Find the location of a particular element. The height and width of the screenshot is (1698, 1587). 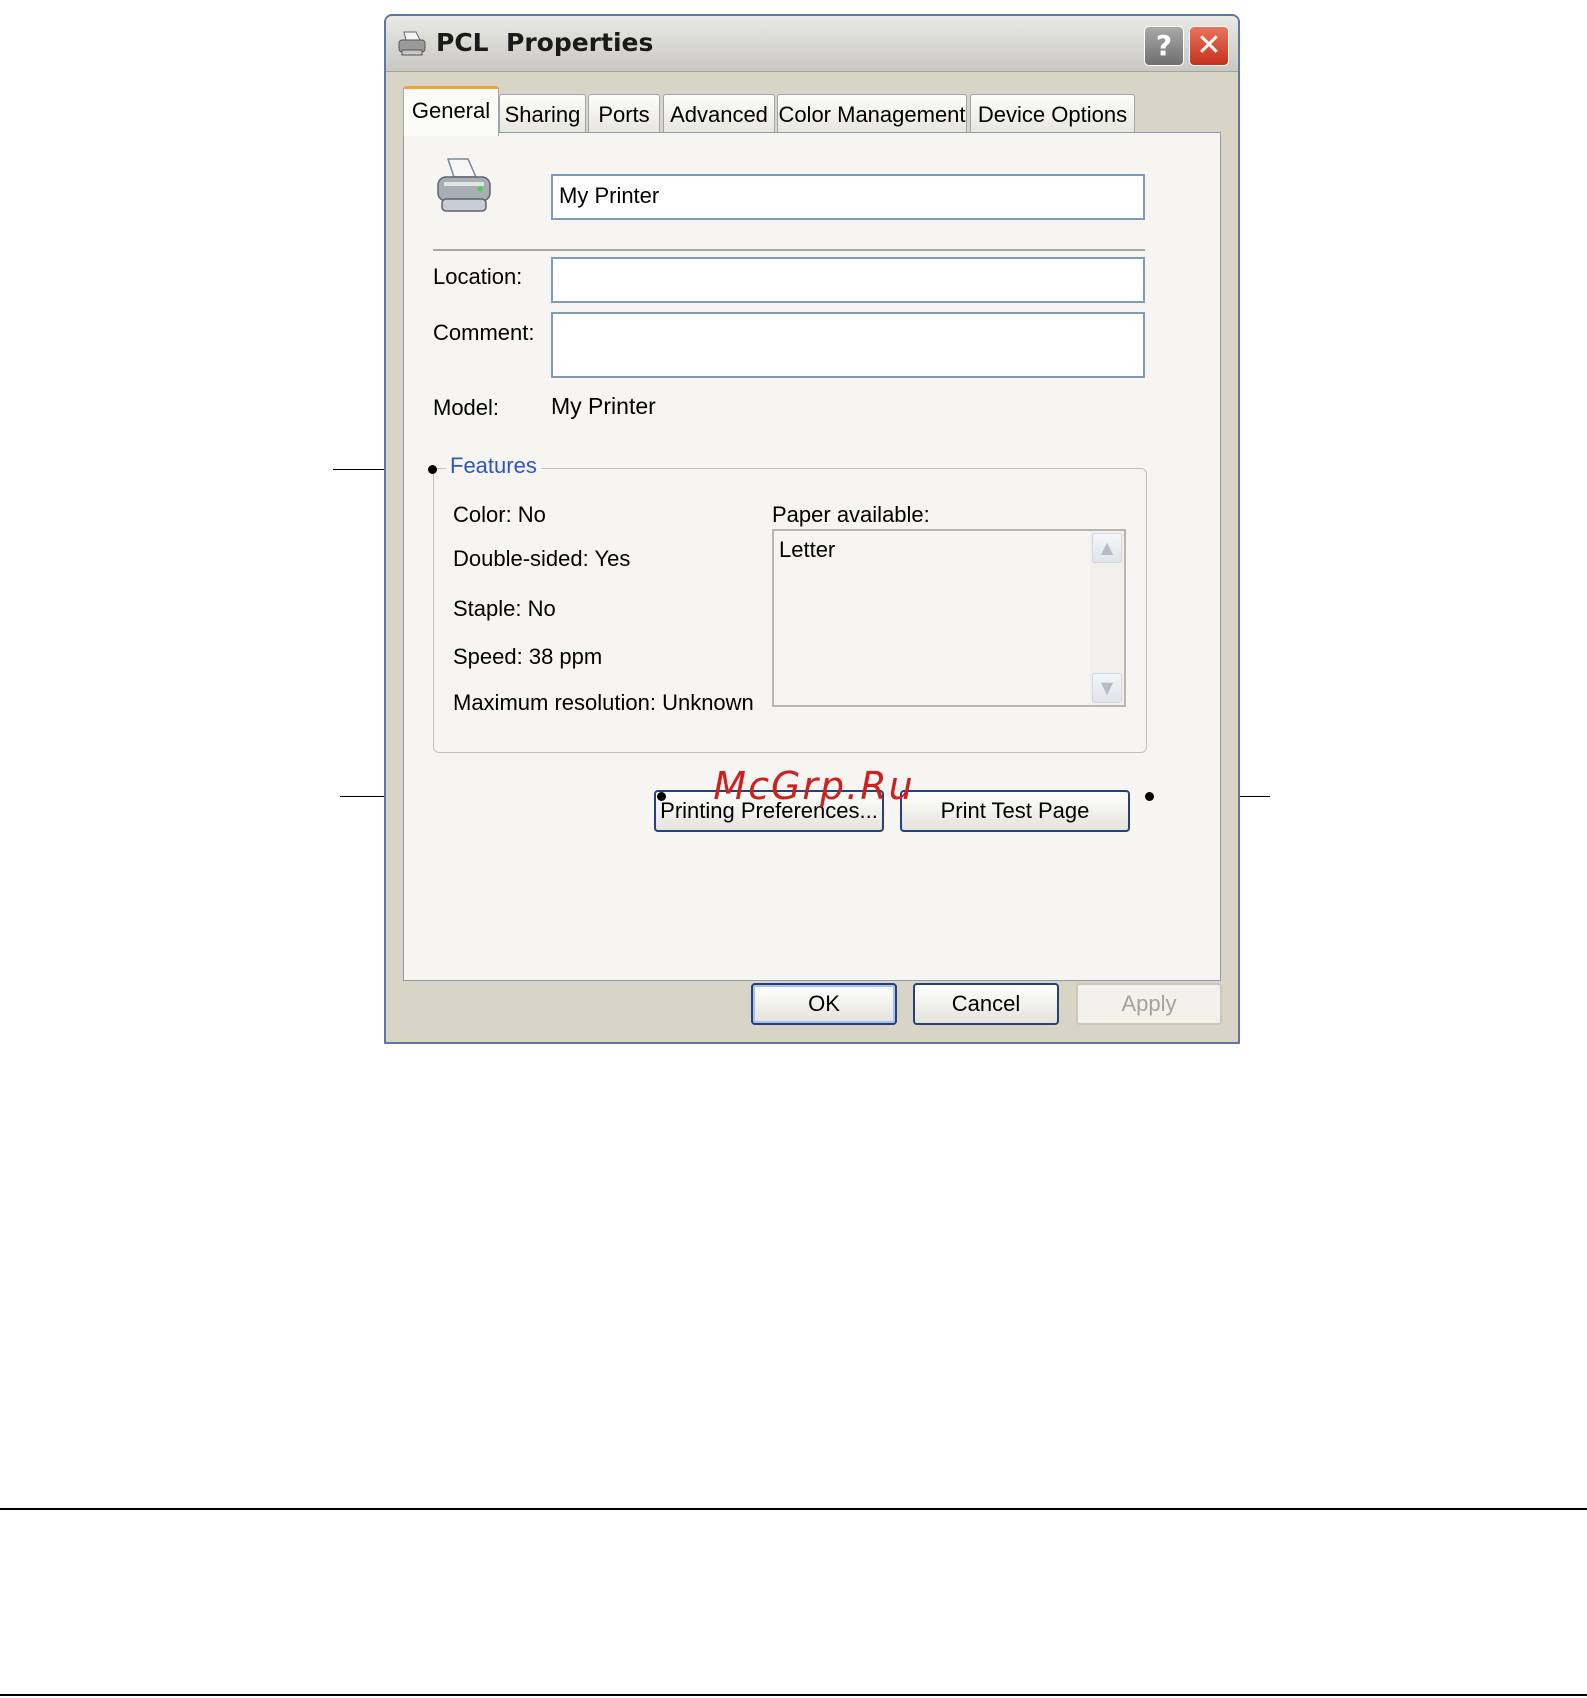

title-bar: PCL Properties ? ✕ is located at coordinates (812, 44).